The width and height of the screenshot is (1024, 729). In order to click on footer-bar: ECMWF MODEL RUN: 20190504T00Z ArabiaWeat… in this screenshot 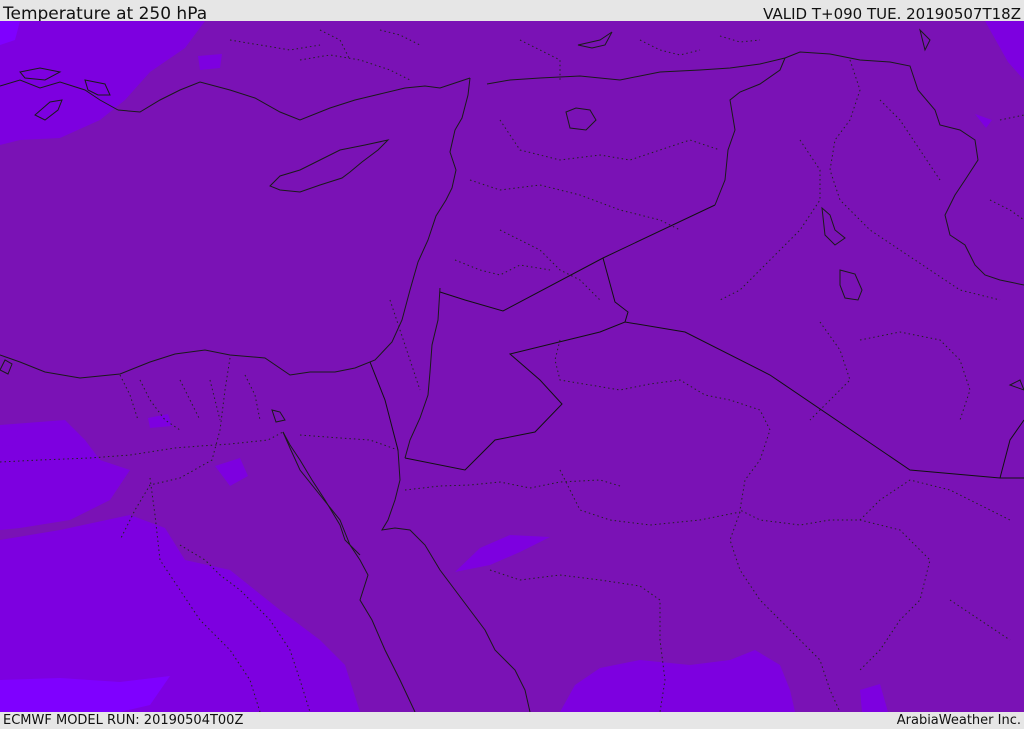, I will do `click(512, 720)`.